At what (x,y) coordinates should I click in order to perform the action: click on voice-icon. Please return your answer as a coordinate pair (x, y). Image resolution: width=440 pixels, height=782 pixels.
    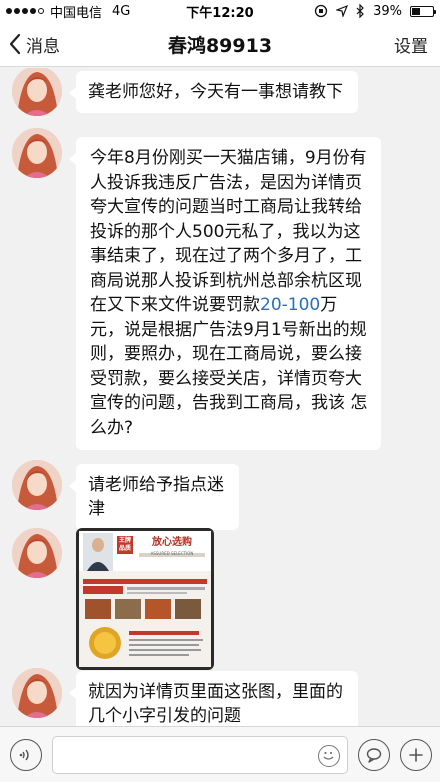
    Looking at the image, I should click on (24, 755).